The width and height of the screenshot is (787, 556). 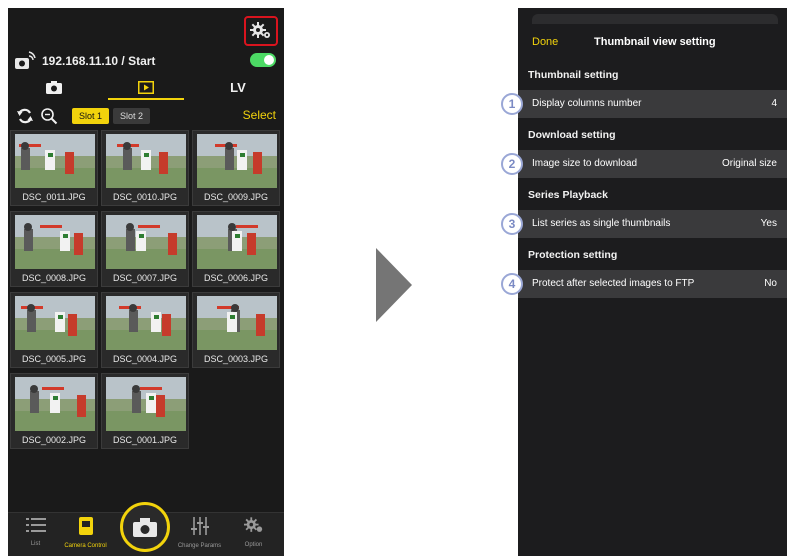 I want to click on thumbnail-item: DSC_0008.JPG, so click(x=54, y=249).